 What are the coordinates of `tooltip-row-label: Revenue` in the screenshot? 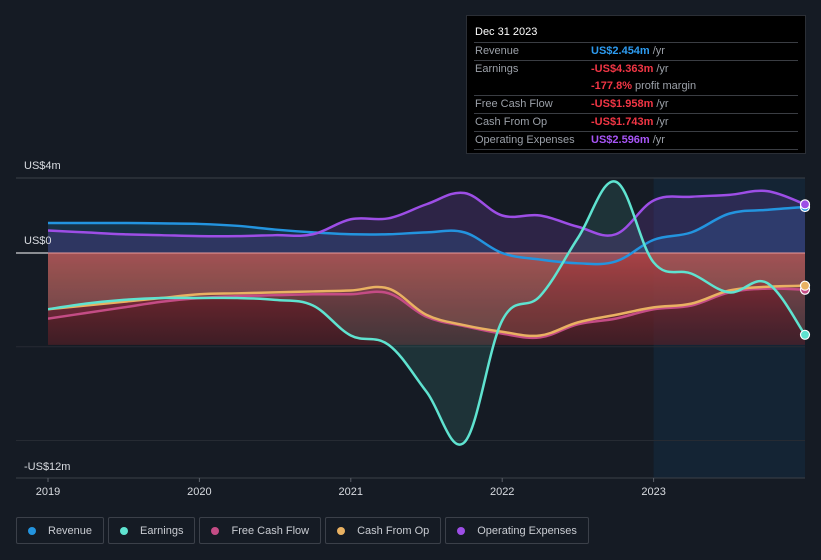 It's located at (497, 51).